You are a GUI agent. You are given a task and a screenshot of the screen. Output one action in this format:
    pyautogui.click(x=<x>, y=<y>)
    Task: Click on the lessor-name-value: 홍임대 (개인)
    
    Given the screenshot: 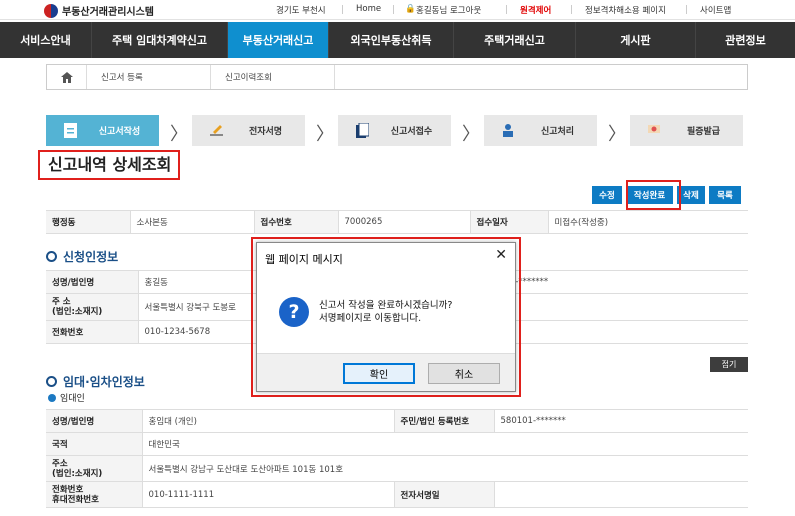 What is the action you would take?
    pyautogui.click(x=267, y=421)
    